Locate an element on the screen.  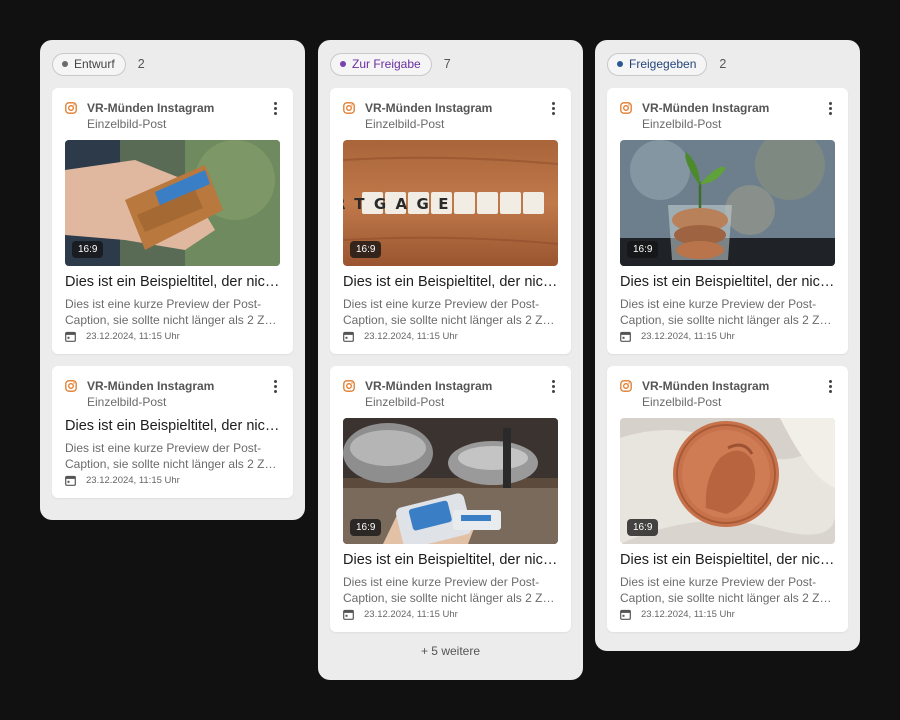
status-pill-freigegeben: Freigegeben is located at coordinates (657, 64).